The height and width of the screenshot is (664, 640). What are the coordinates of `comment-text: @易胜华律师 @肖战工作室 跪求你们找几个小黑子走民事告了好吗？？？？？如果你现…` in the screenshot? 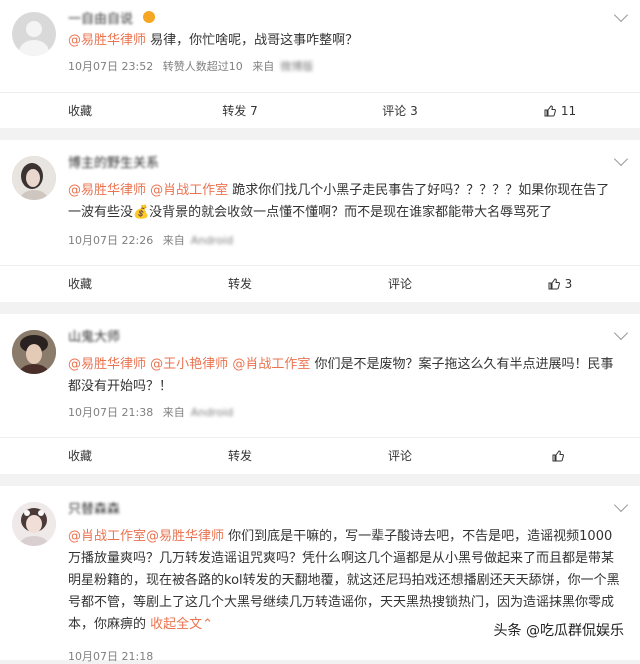 It's located at (344, 202).